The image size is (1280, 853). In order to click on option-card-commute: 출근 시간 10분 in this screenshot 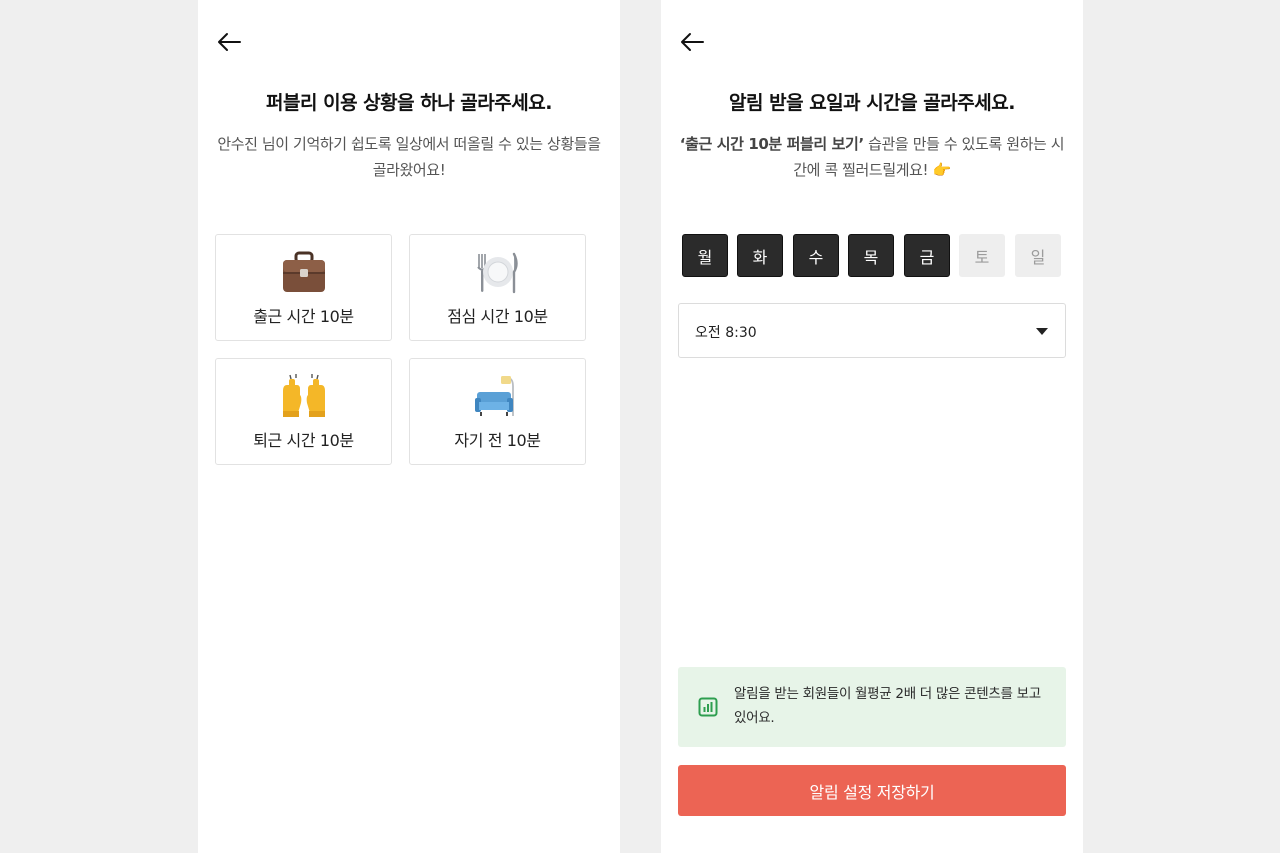, I will do `click(303, 287)`.